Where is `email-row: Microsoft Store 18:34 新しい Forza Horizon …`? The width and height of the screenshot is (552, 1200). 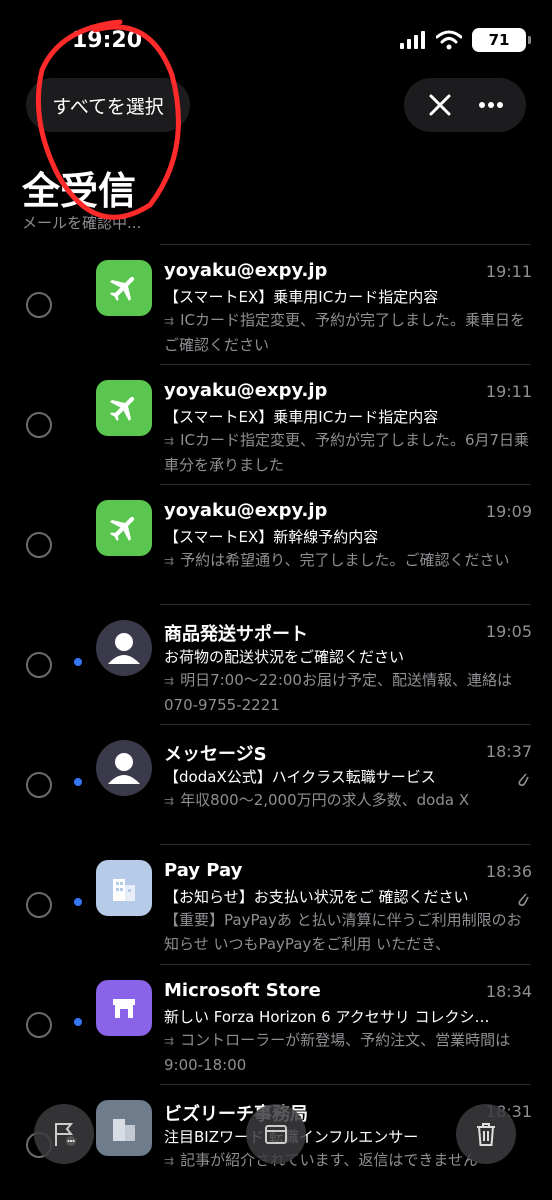
email-row: Microsoft Store 18:34 新しい Forza Horizon … is located at coordinates (276, 1024).